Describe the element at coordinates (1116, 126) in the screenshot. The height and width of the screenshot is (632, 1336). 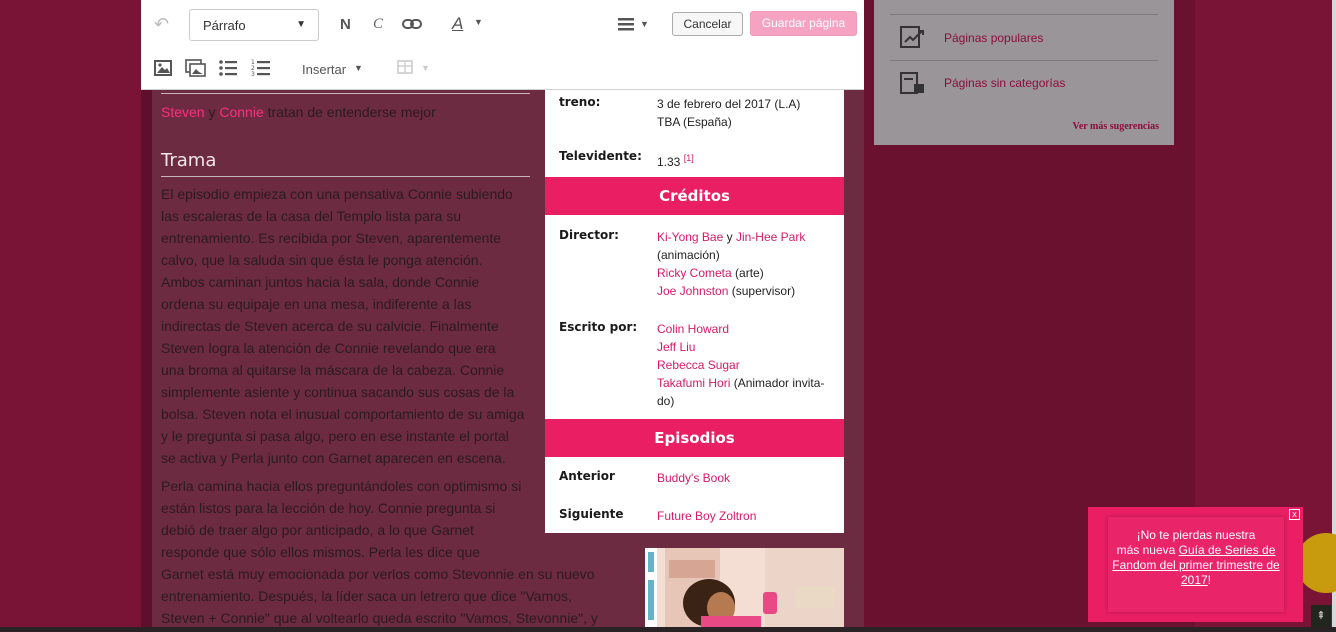
I see `see-more-suggestions-link: Ver más sugerencias` at that location.